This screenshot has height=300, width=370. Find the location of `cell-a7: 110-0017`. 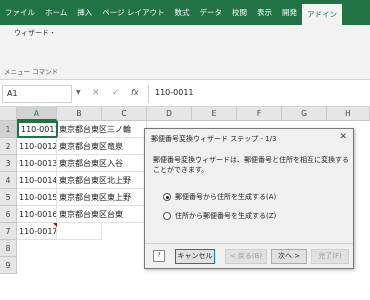

cell-a7: 110-0017 is located at coordinates (37, 231).